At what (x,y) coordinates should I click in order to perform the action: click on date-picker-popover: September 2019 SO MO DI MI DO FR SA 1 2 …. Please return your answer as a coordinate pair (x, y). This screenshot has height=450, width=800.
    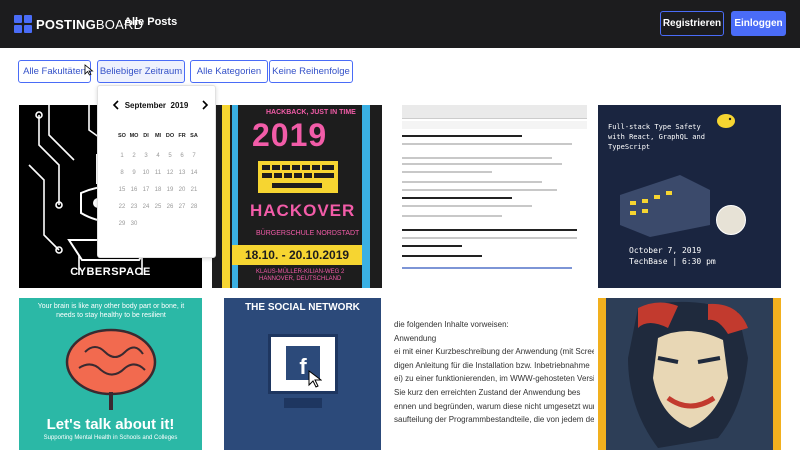
    Looking at the image, I should click on (156, 171).